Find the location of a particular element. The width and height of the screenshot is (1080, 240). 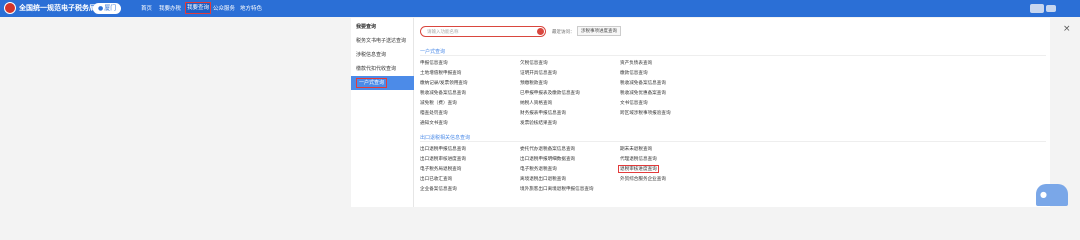

search-icon is located at coordinates (540, 31).